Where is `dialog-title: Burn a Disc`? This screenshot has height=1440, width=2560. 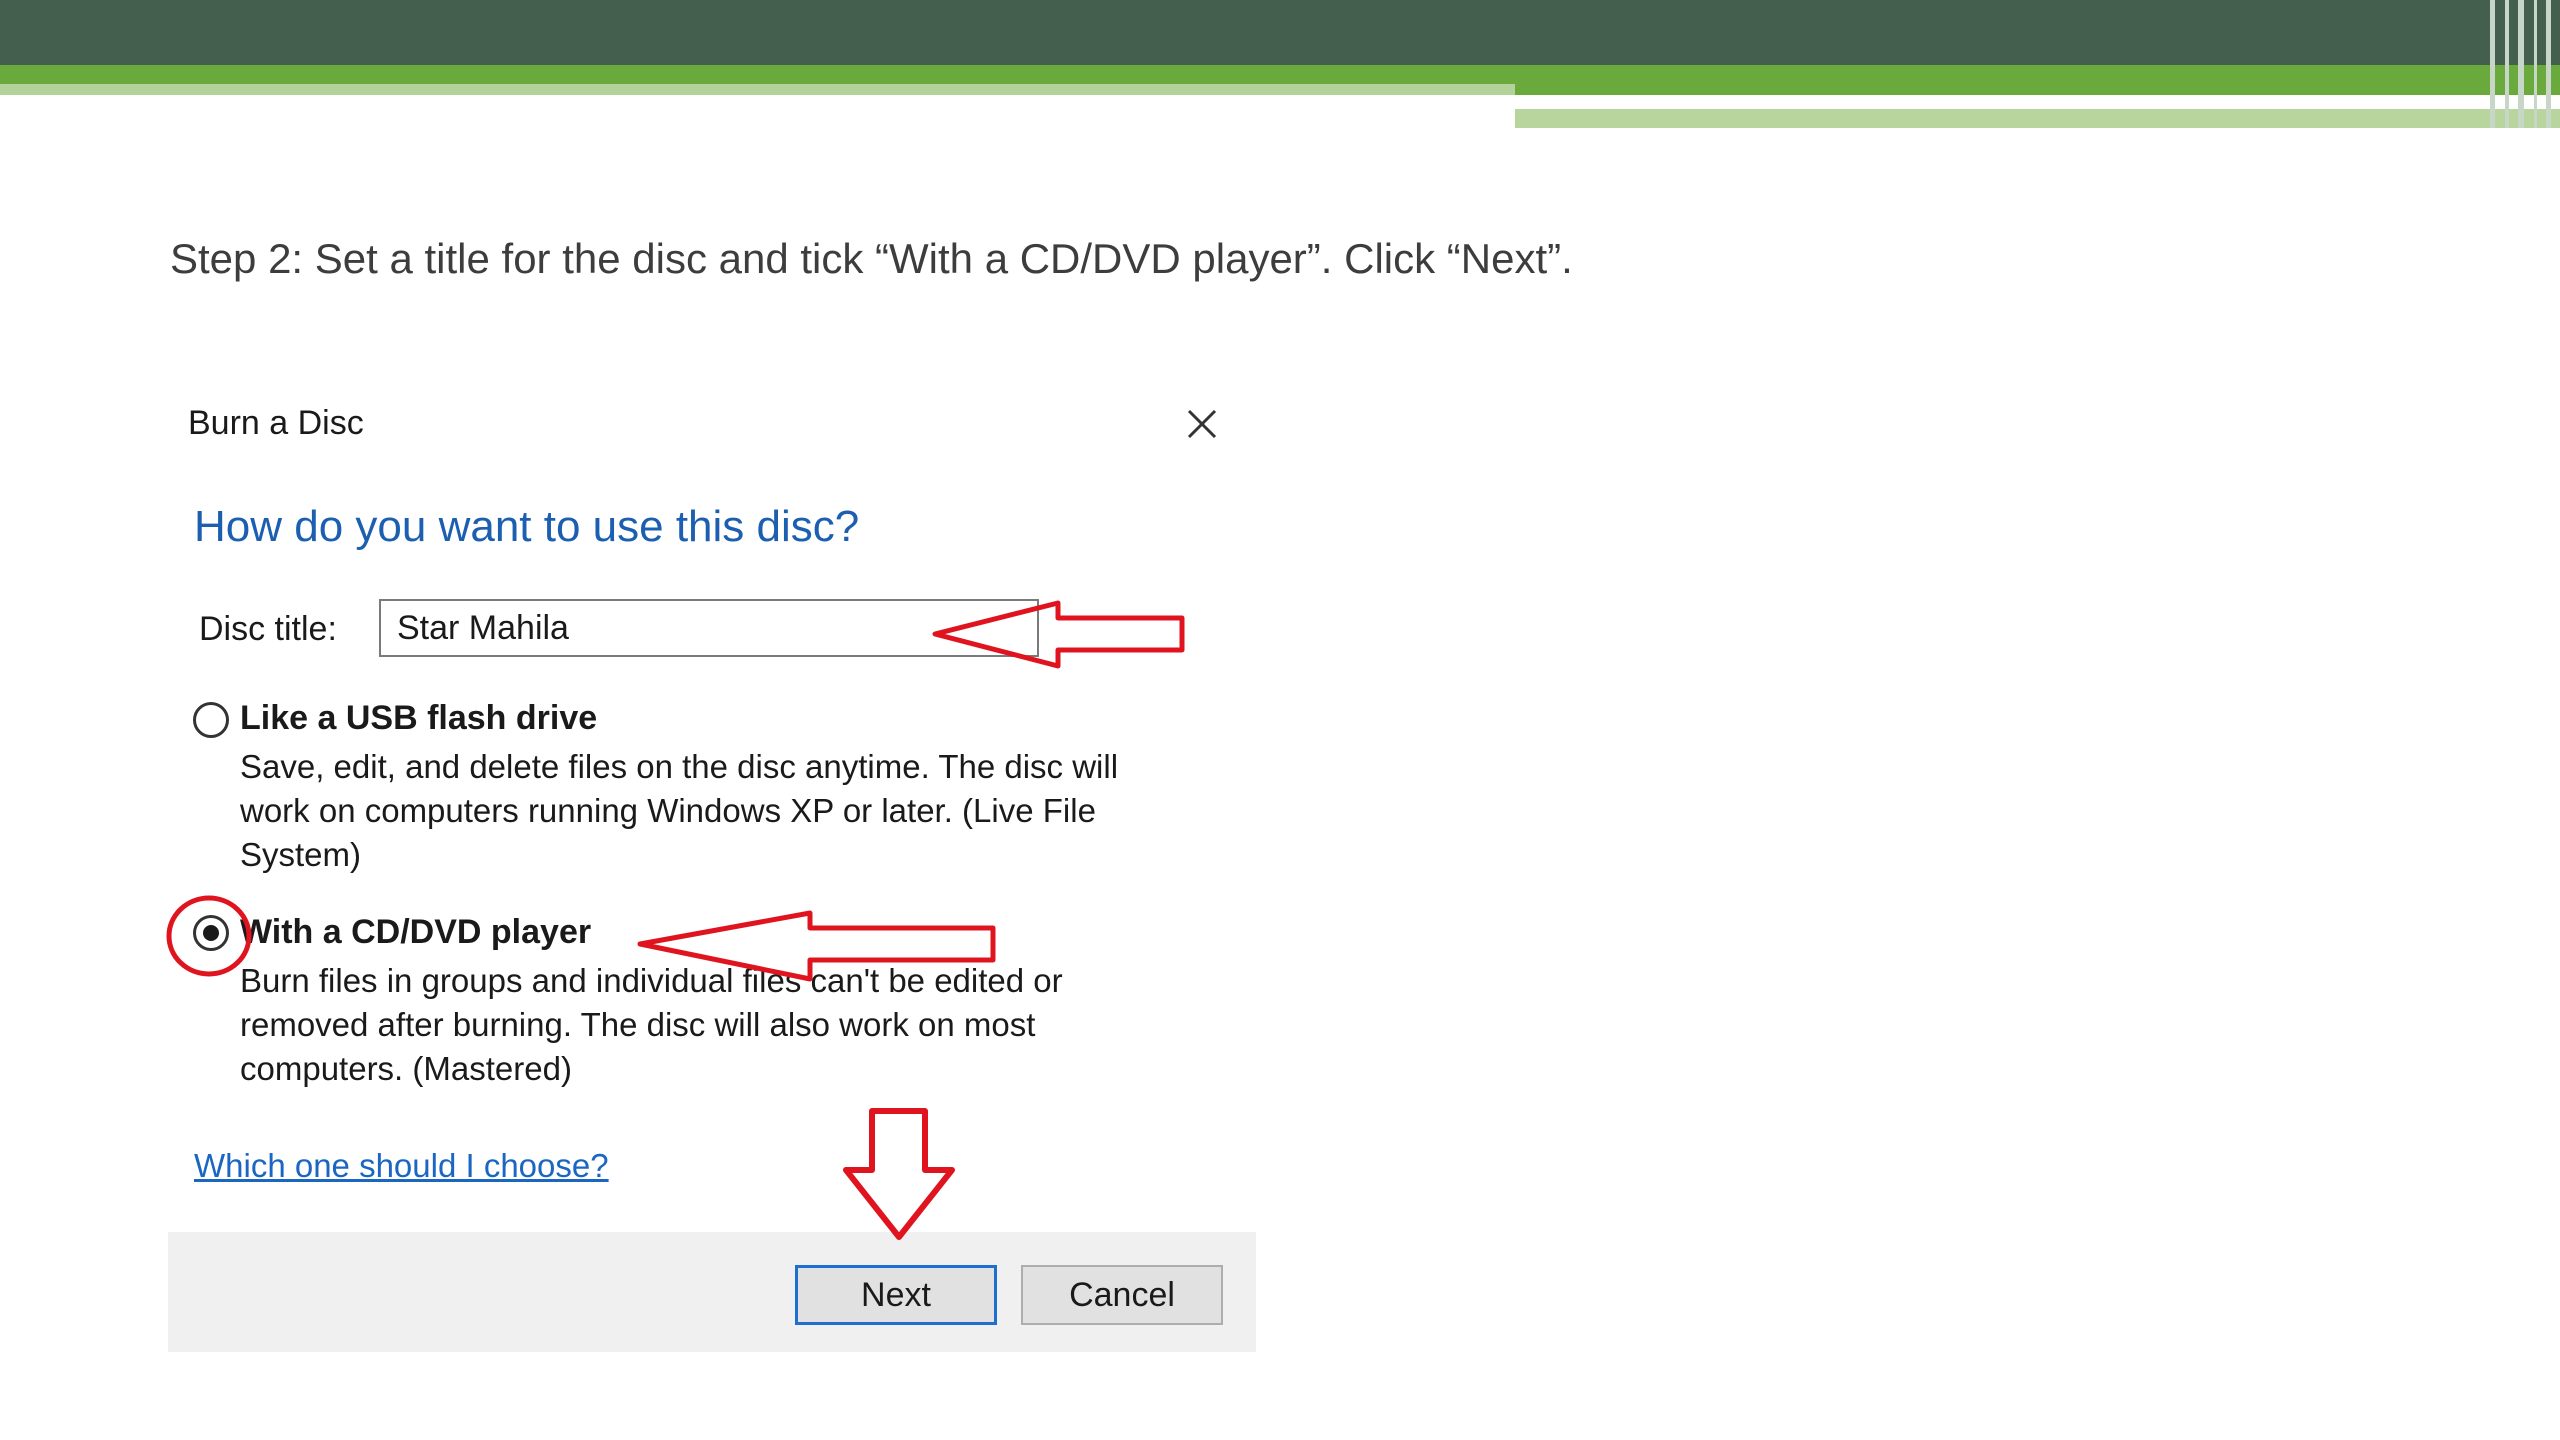
dialog-title: Burn a Disc is located at coordinates (276, 423).